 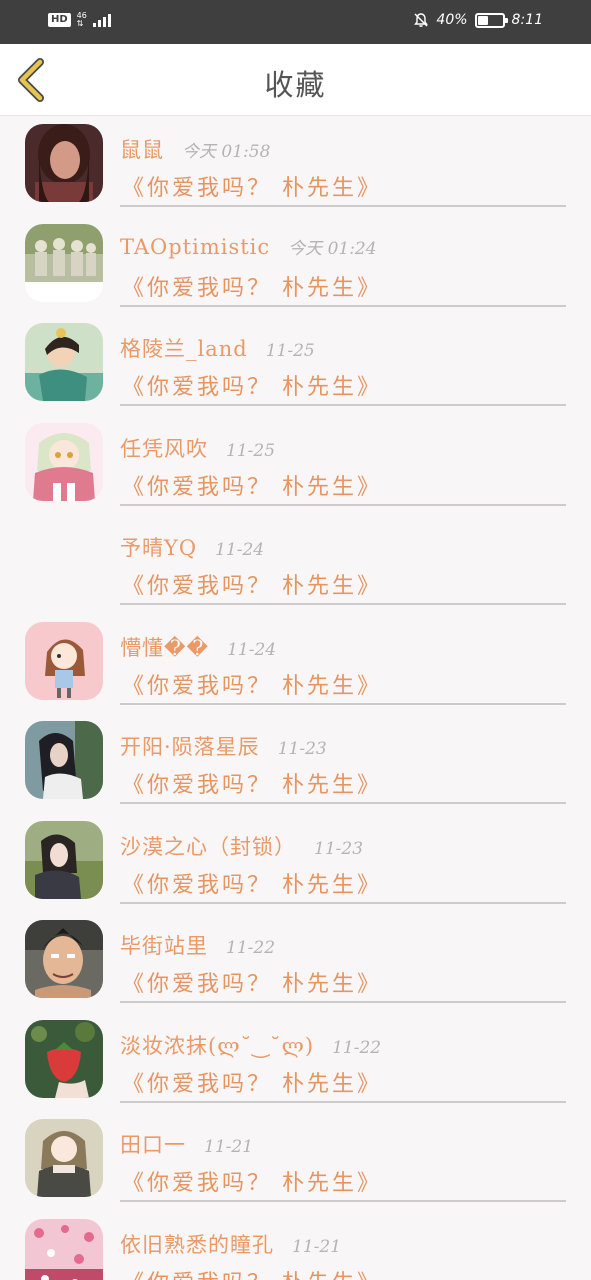 What do you see at coordinates (295, 763) in the screenshot?
I see `favorite-row: 开阳·陨落星辰 11-23 《你爱我吗？ 朴先生》` at bounding box center [295, 763].